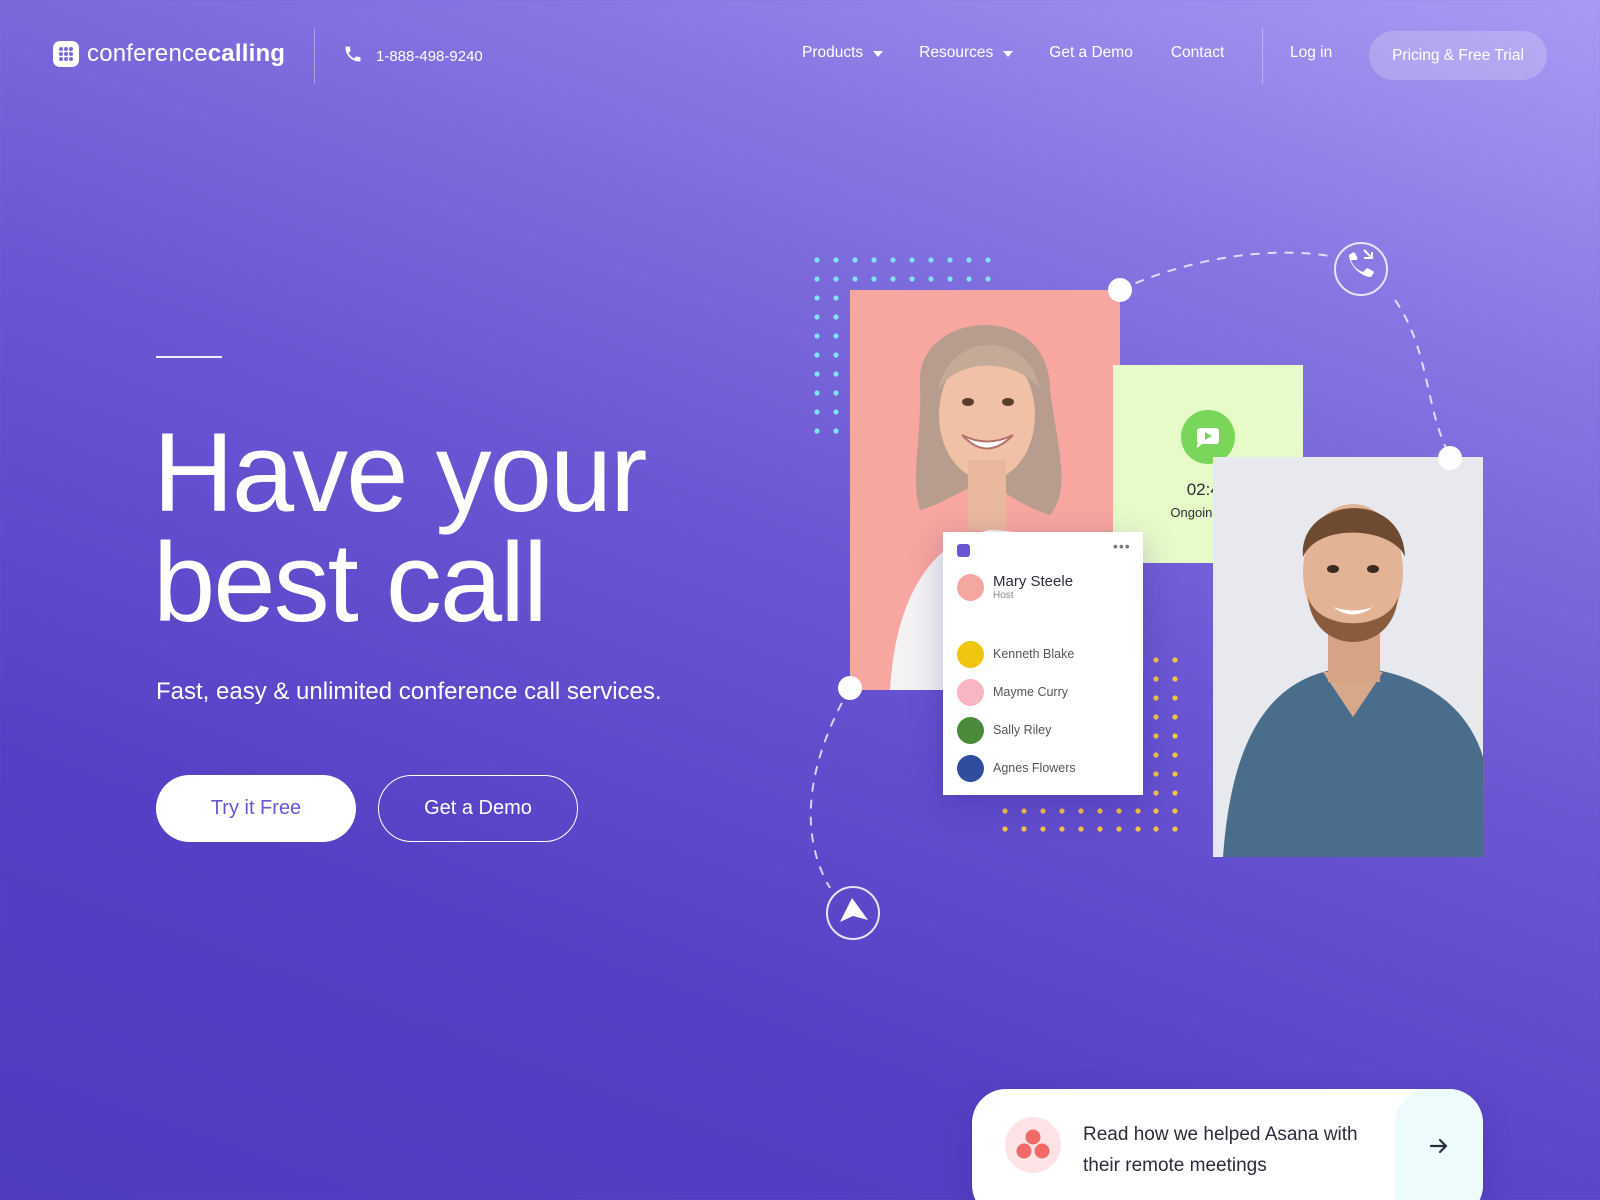 The image size is (1600, 1200). I want to click on video-camera-icon, so click(1208, 437).